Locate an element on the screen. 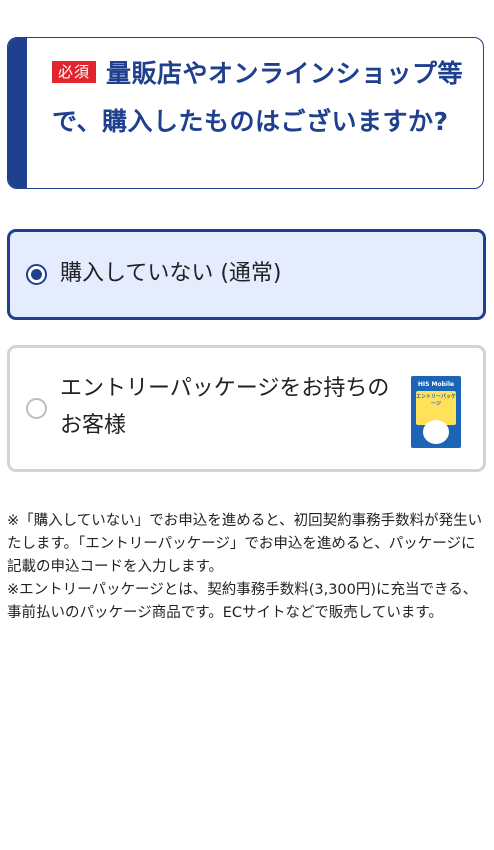 The image size is (494, 850). question-heading: 必須 量販店やオンラインショップ等で、購入したものはございますか? is located at coordinates (258, 98).